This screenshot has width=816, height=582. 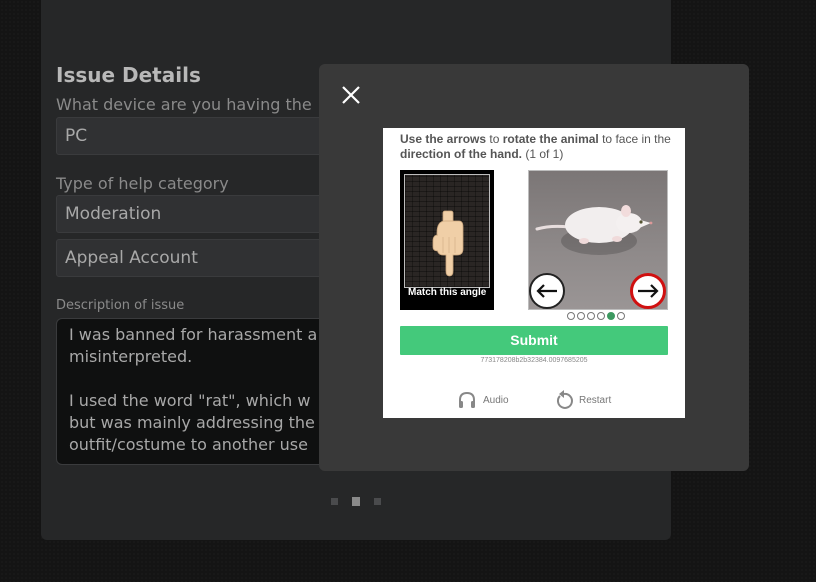 What do you see at coordinates (351, 95) in the screenshot?
I see `close-icon` at bounding box center [351, 95].